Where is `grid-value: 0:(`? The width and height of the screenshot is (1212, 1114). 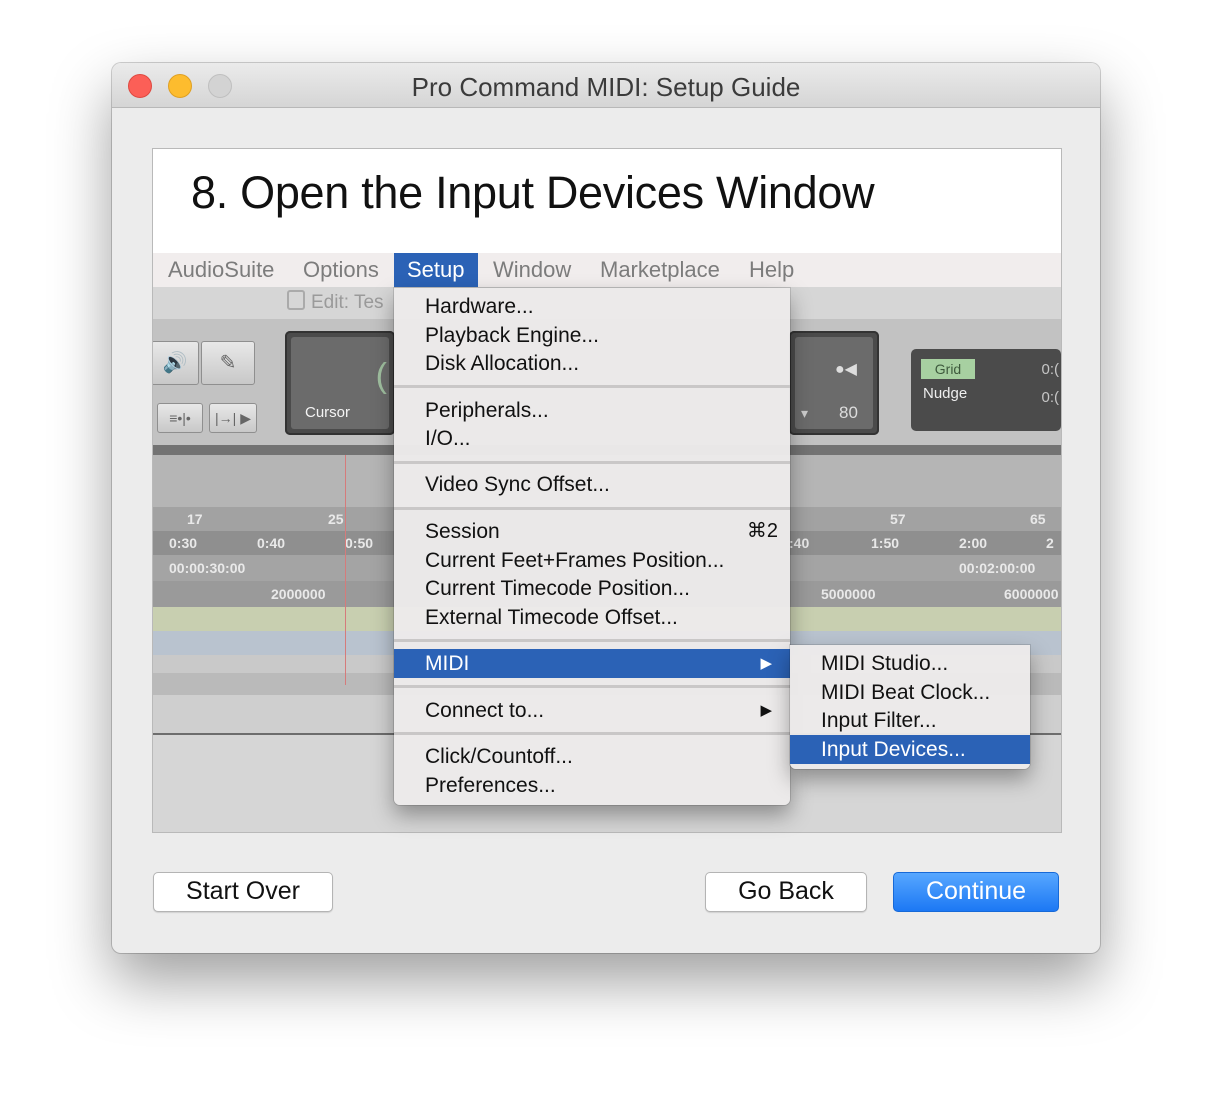 grid-value: 0:( is located at coordinates (1050, 369).